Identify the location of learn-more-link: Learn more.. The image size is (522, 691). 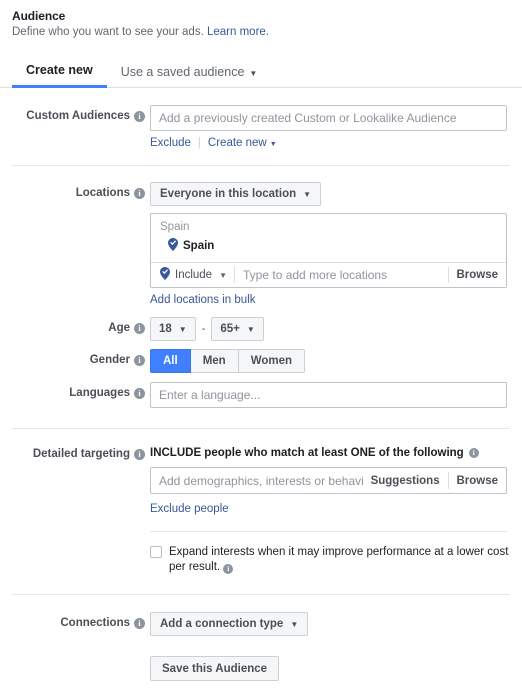
(238, 32).